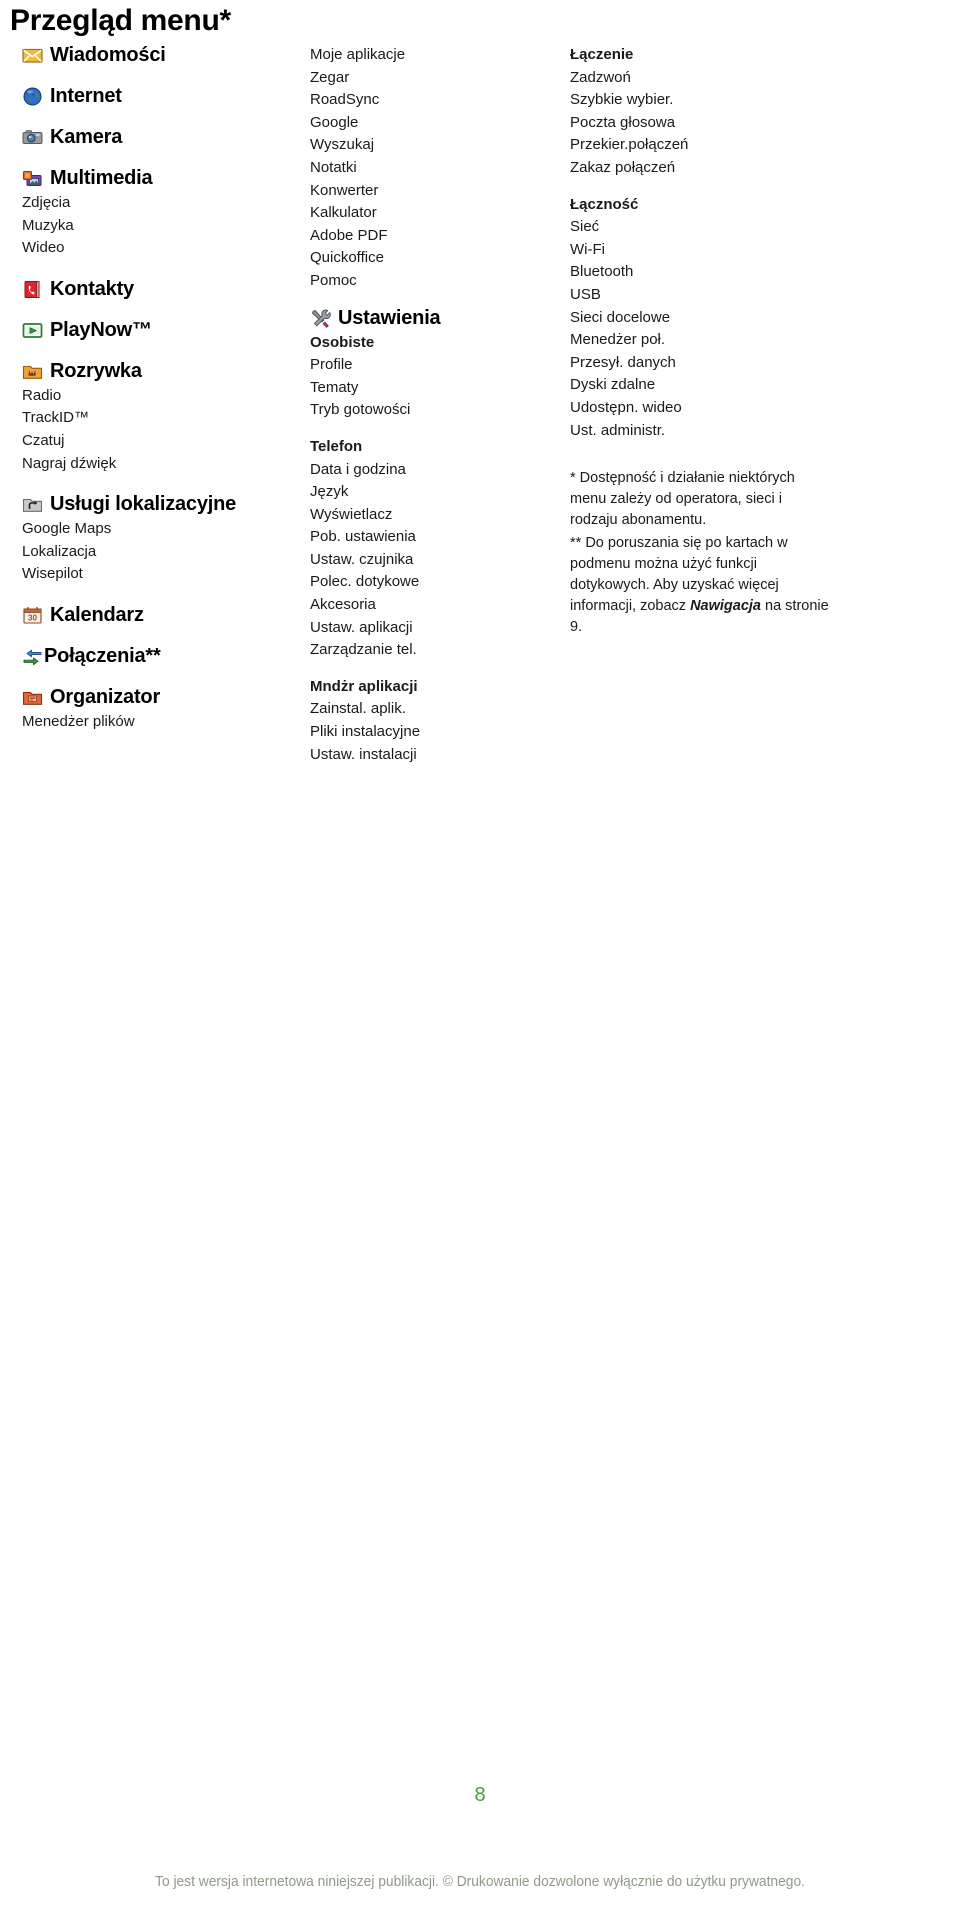 The image size is (960, 1910). I want to click on list-item: Język, so click(430, 492).